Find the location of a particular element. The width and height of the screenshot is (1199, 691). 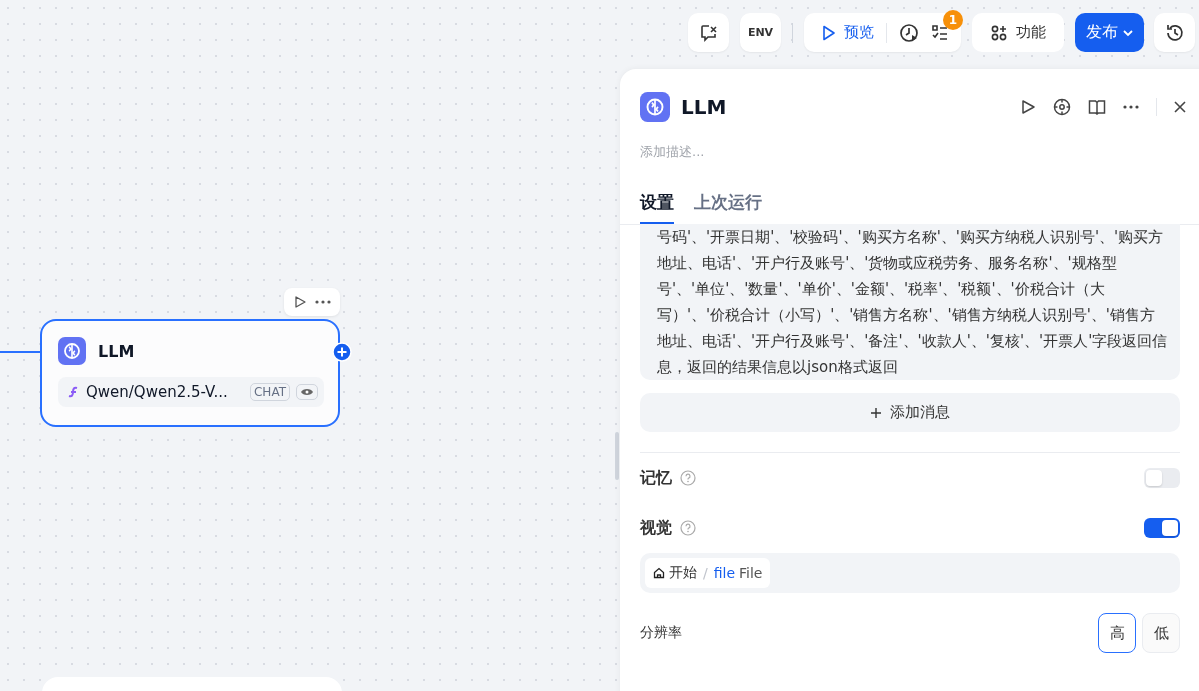

resize-handle is located at coordinates (617, 456).